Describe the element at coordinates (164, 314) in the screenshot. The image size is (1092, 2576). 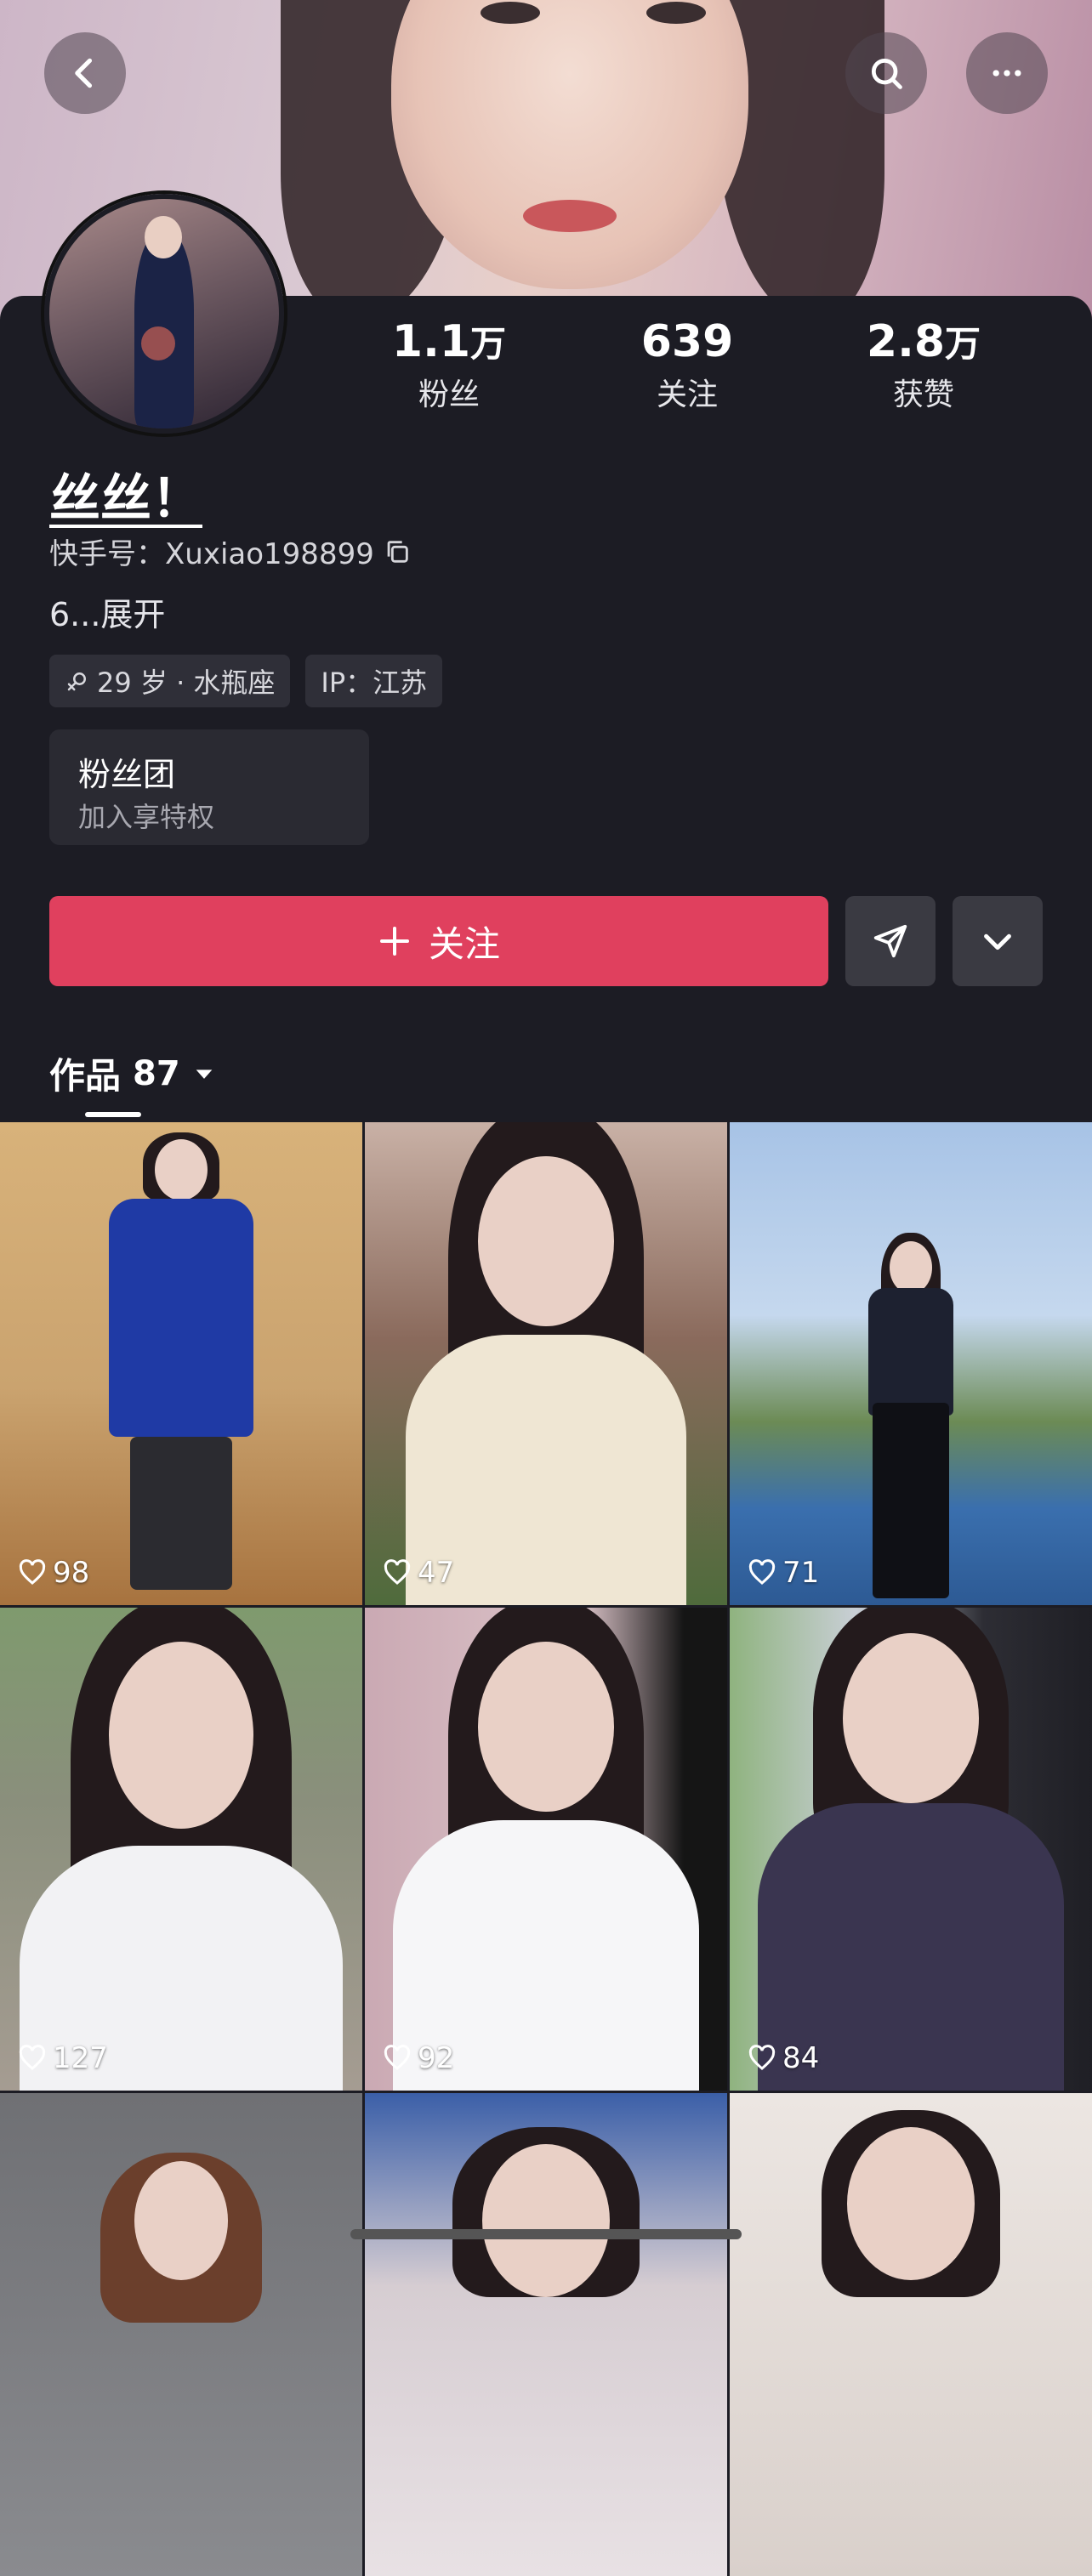
I see `avatar` at that location.